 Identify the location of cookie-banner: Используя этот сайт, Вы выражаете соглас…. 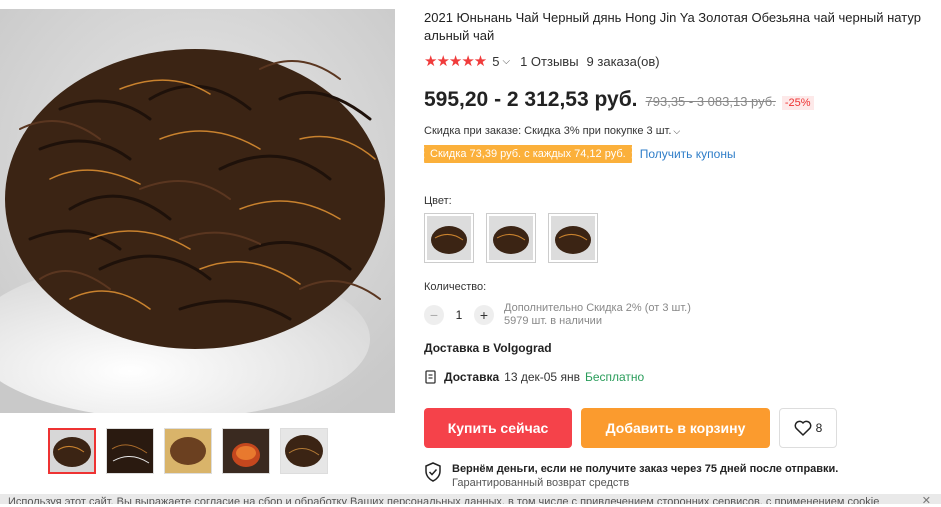
(470, 499).